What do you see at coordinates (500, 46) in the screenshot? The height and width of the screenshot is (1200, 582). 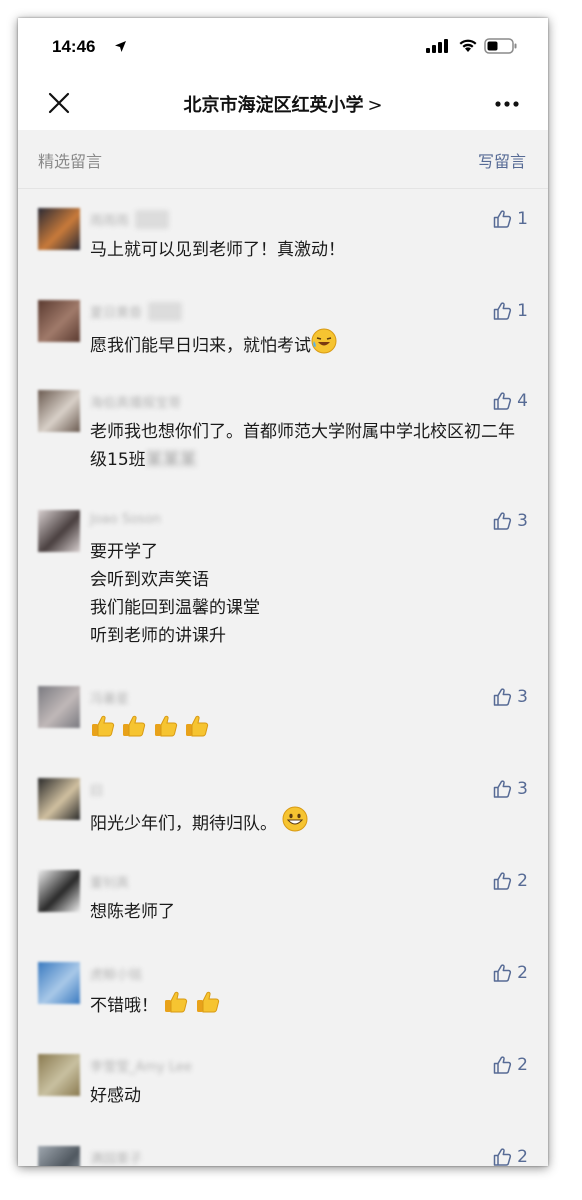 I see `battery-icon` at bounding box center [500, 46].